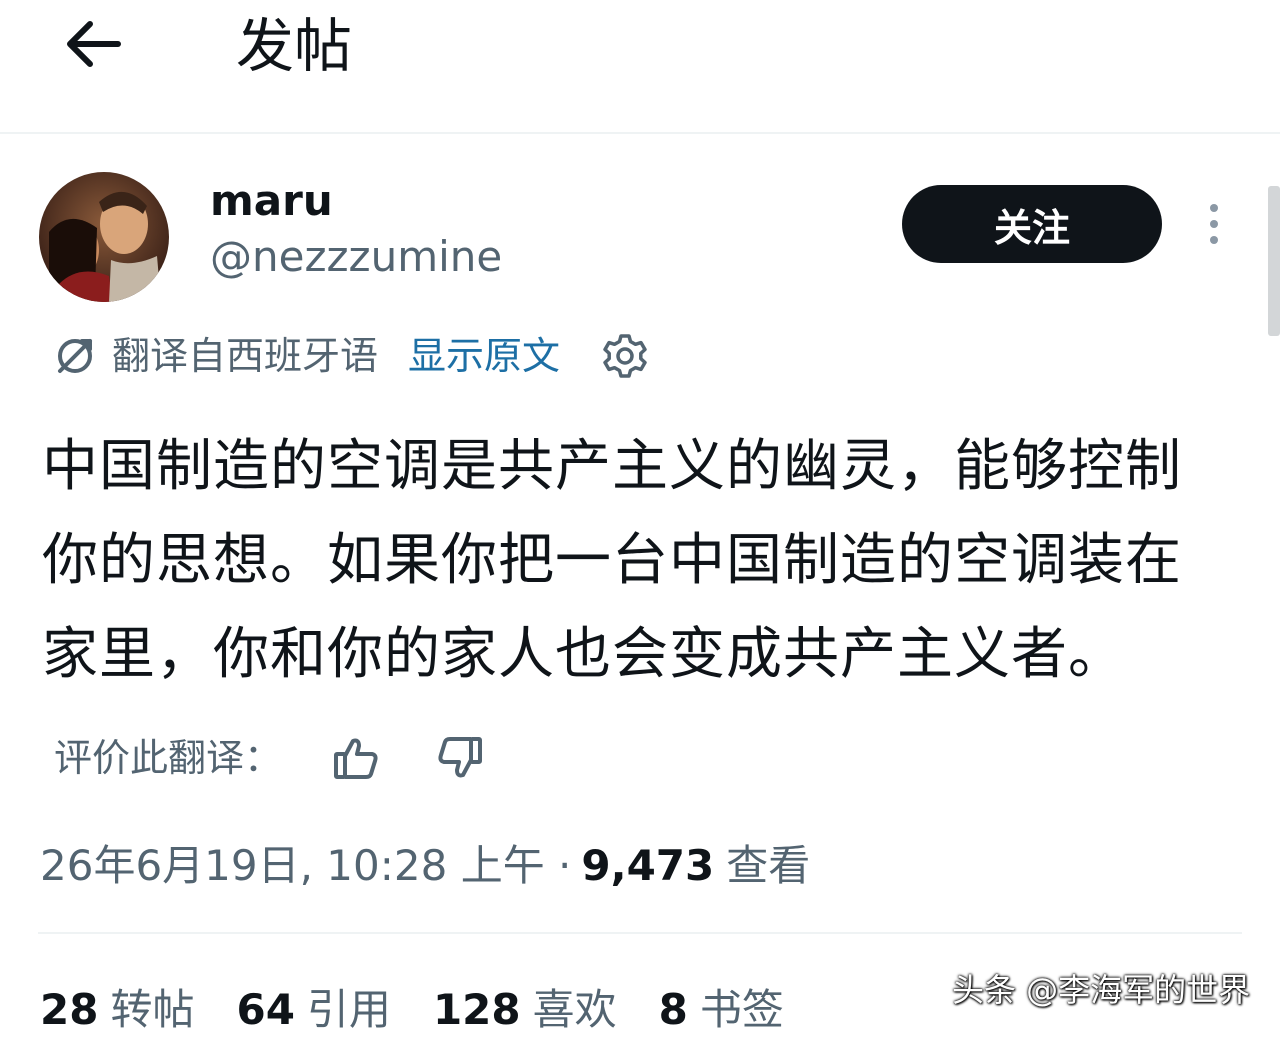 This screenshot has width=1280, height=1040. I want to click on more-vertical-icon, so click(1214, 208).